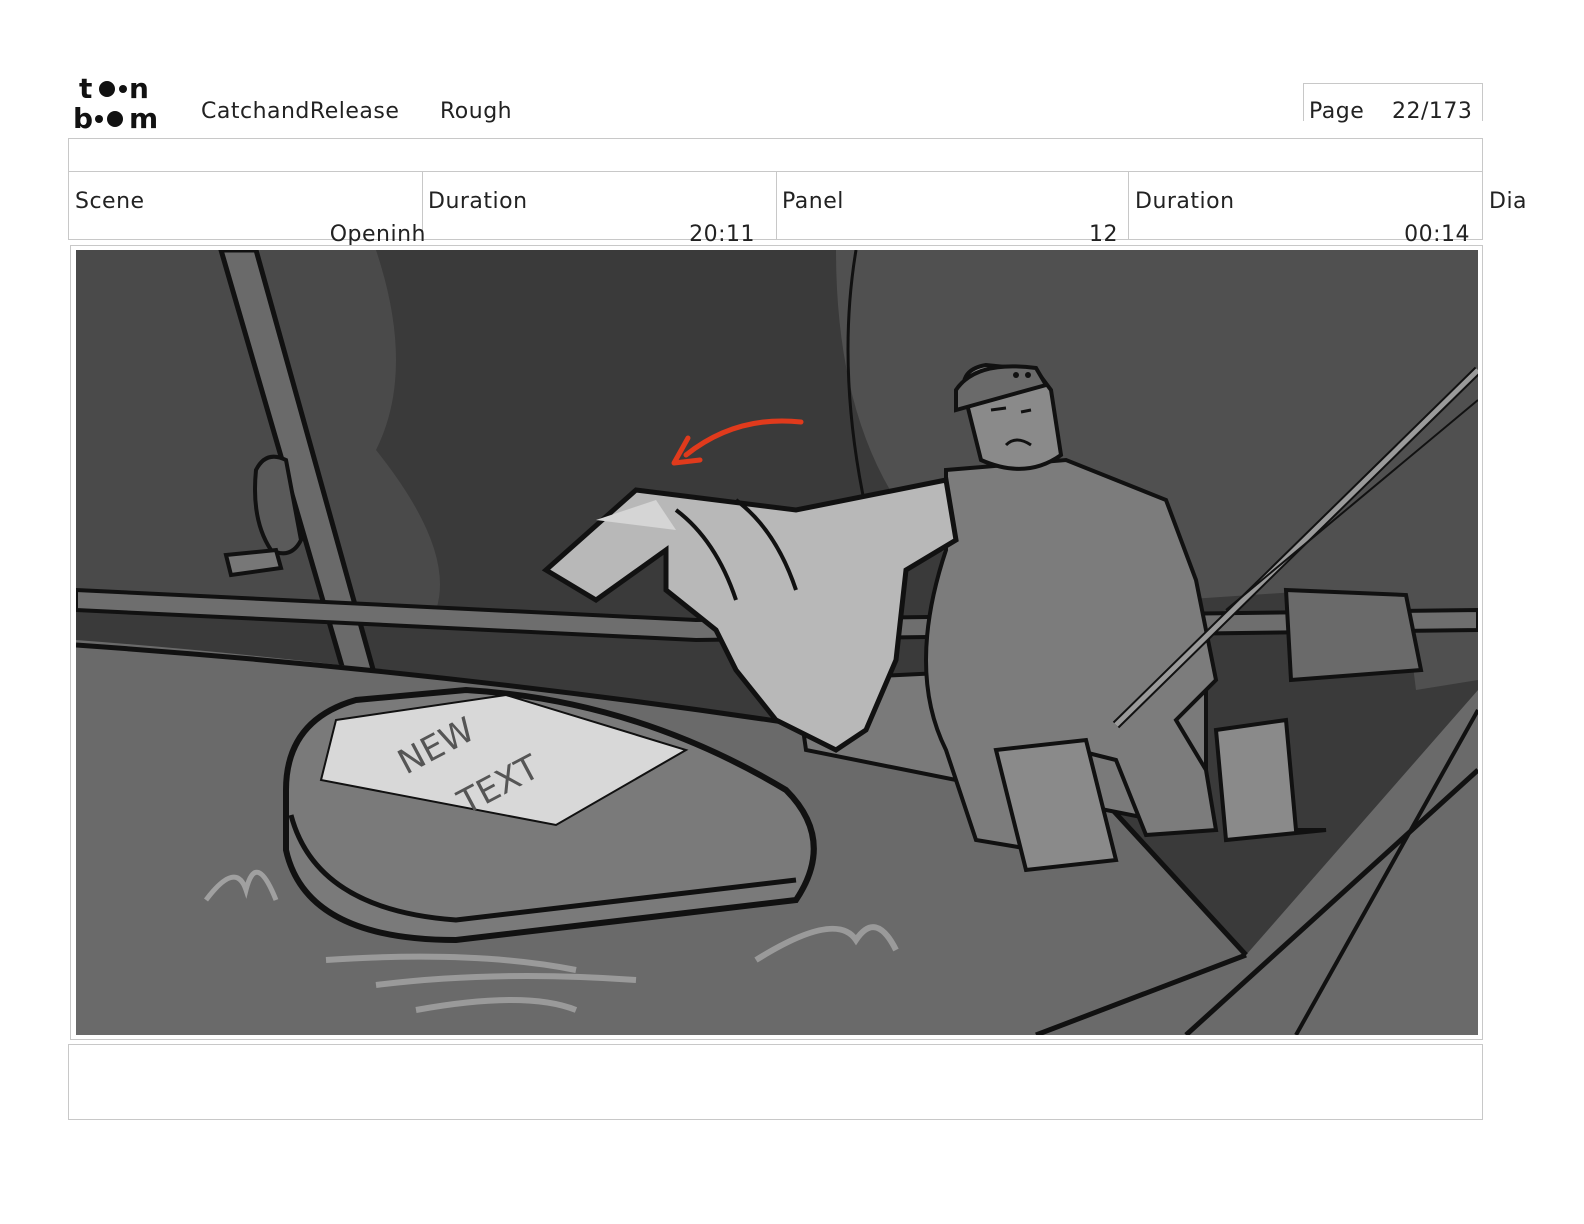  I want to click on scene-label: Scene, so click(110, 201).